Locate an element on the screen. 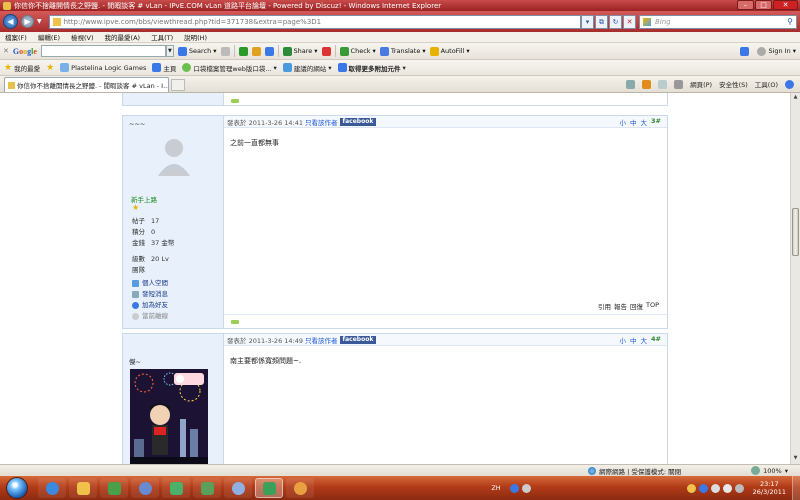 The image size is (800, 500). google-logo: Google is located at coordinates (25, 51).